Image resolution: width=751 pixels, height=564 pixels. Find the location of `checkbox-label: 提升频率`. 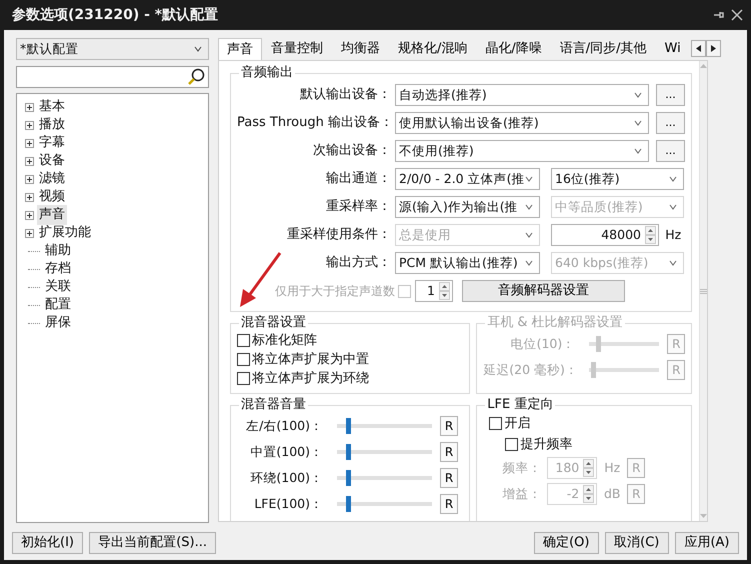

checkbox-label: 提升频率 is located at coordinates (546, 445).